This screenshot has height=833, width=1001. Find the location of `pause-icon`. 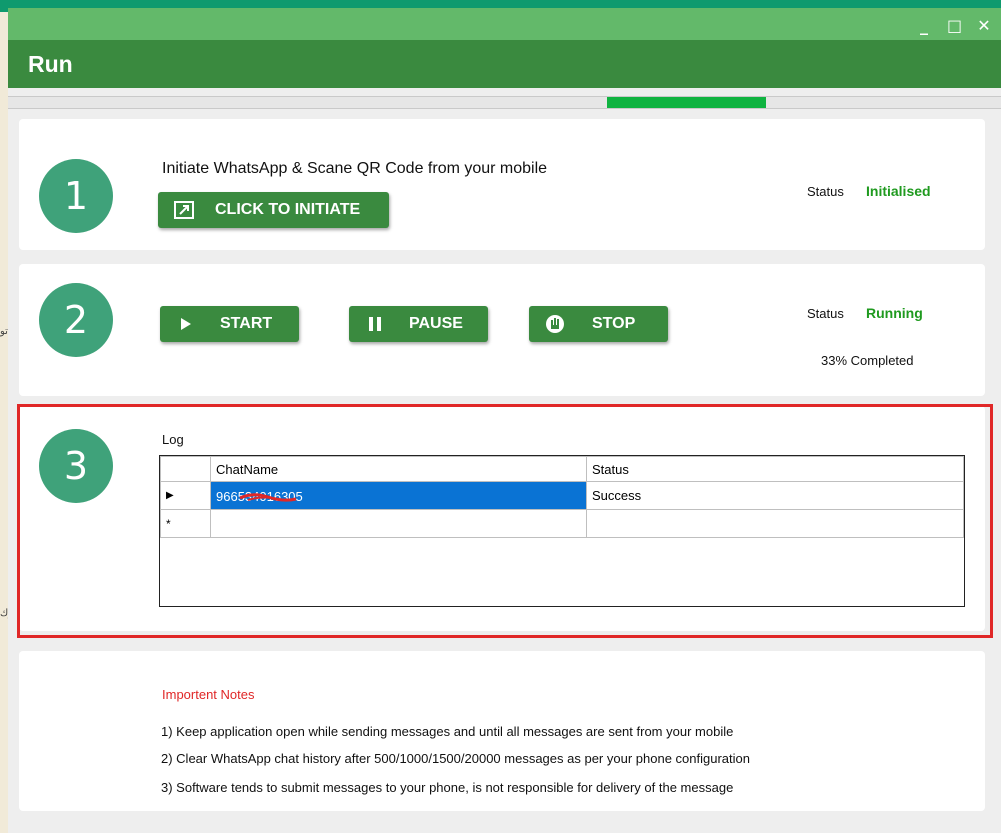

pause-icon is located at coordinates (375, 324).